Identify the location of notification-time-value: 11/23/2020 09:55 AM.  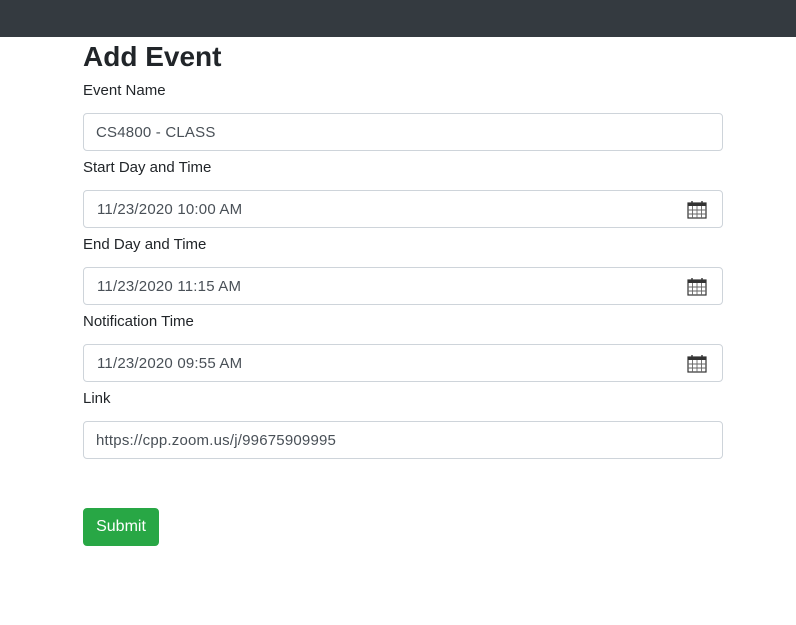
(170, 363).